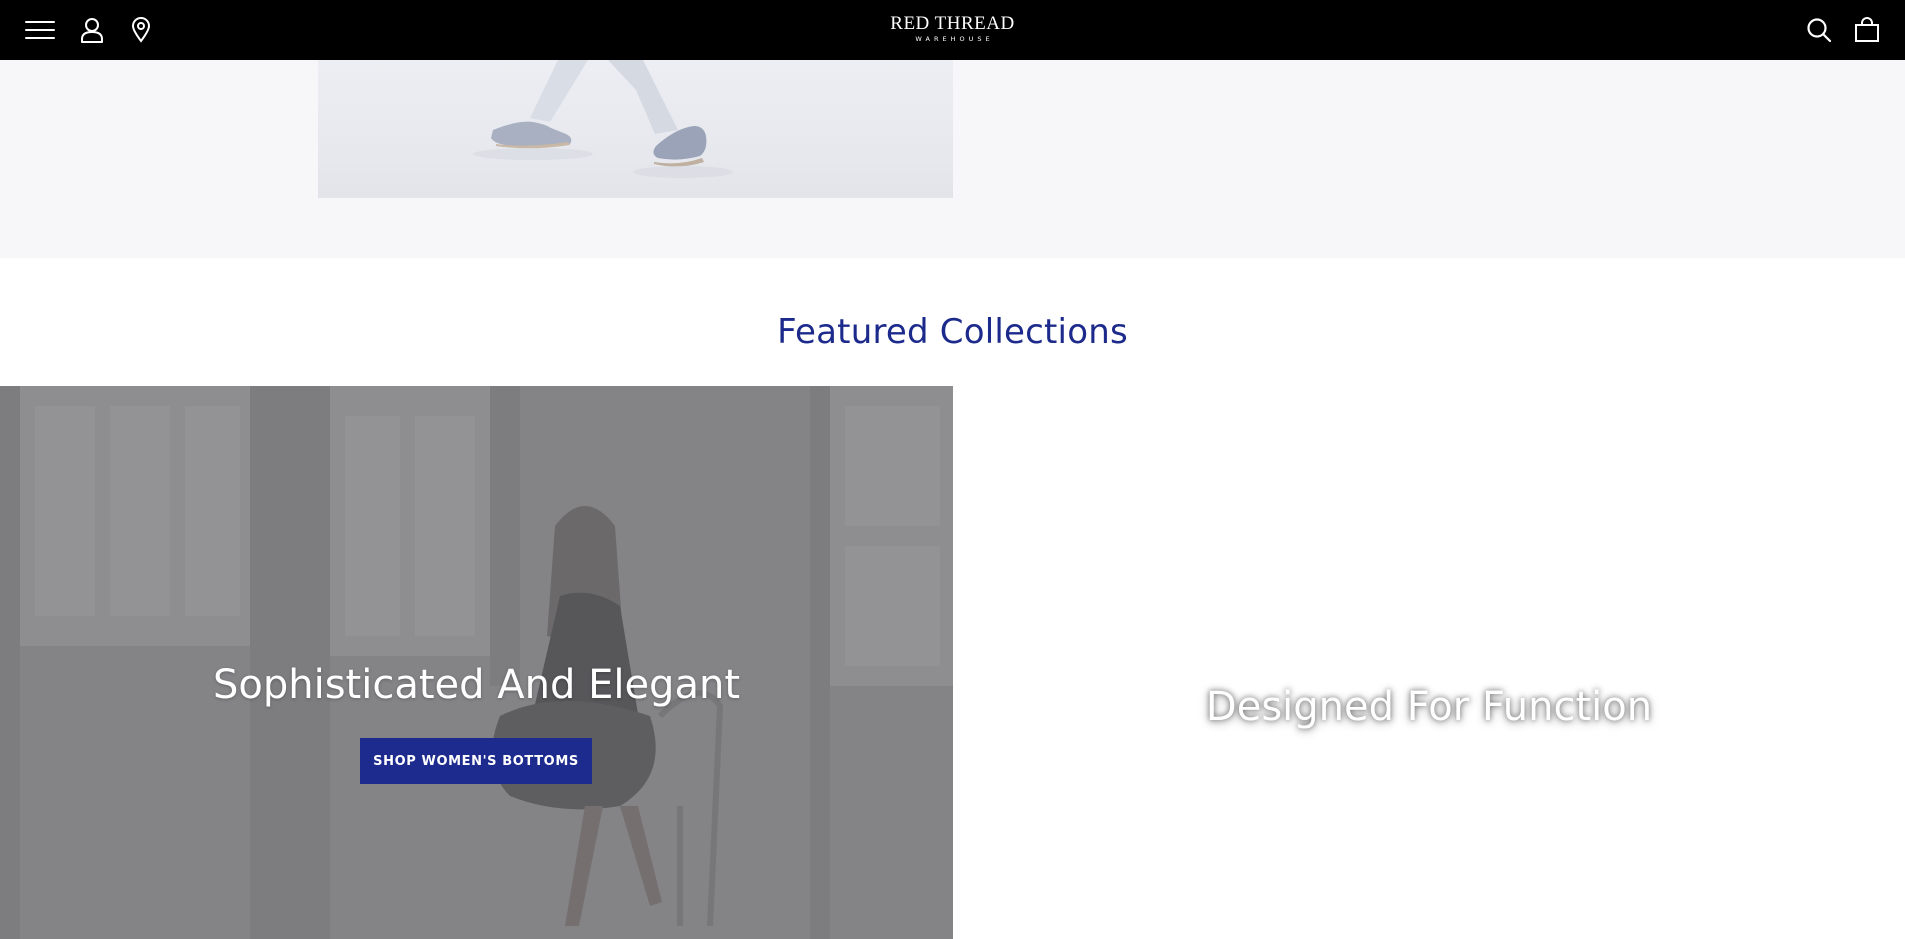 Image resolution: width=1905 pixels, height=939 pixels. Describe the element at coordinates (1819, 30) in the screenshot. I see `search-icon` at that location.